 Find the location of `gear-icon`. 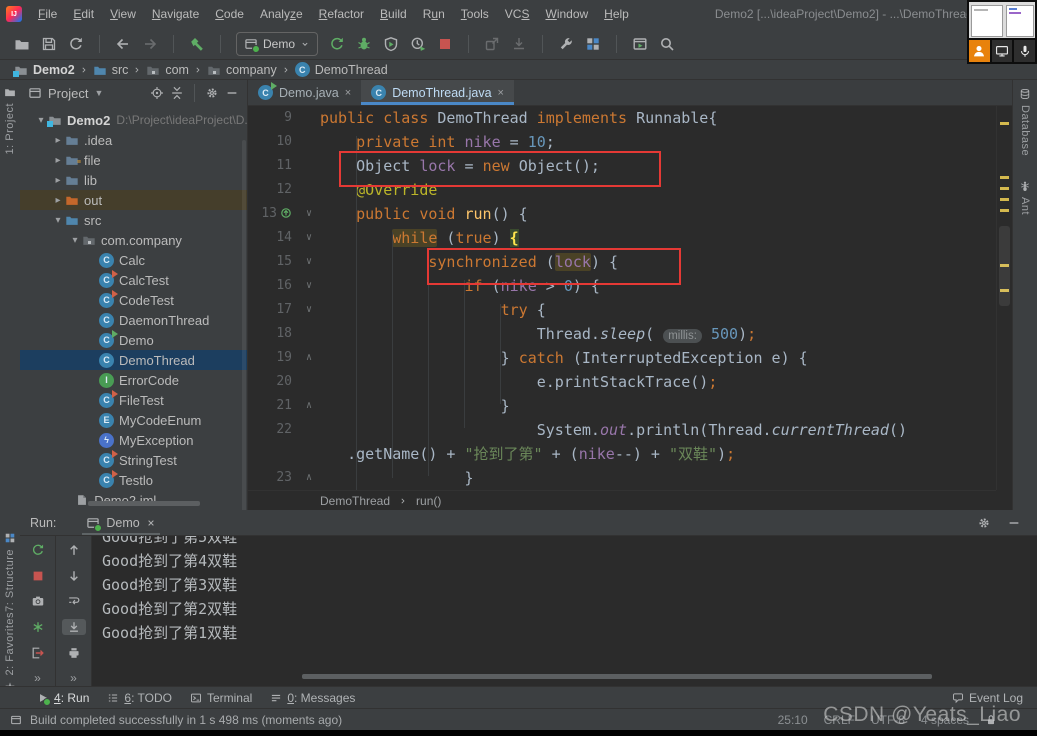

gear-icon is located at coordinates (984, 523).